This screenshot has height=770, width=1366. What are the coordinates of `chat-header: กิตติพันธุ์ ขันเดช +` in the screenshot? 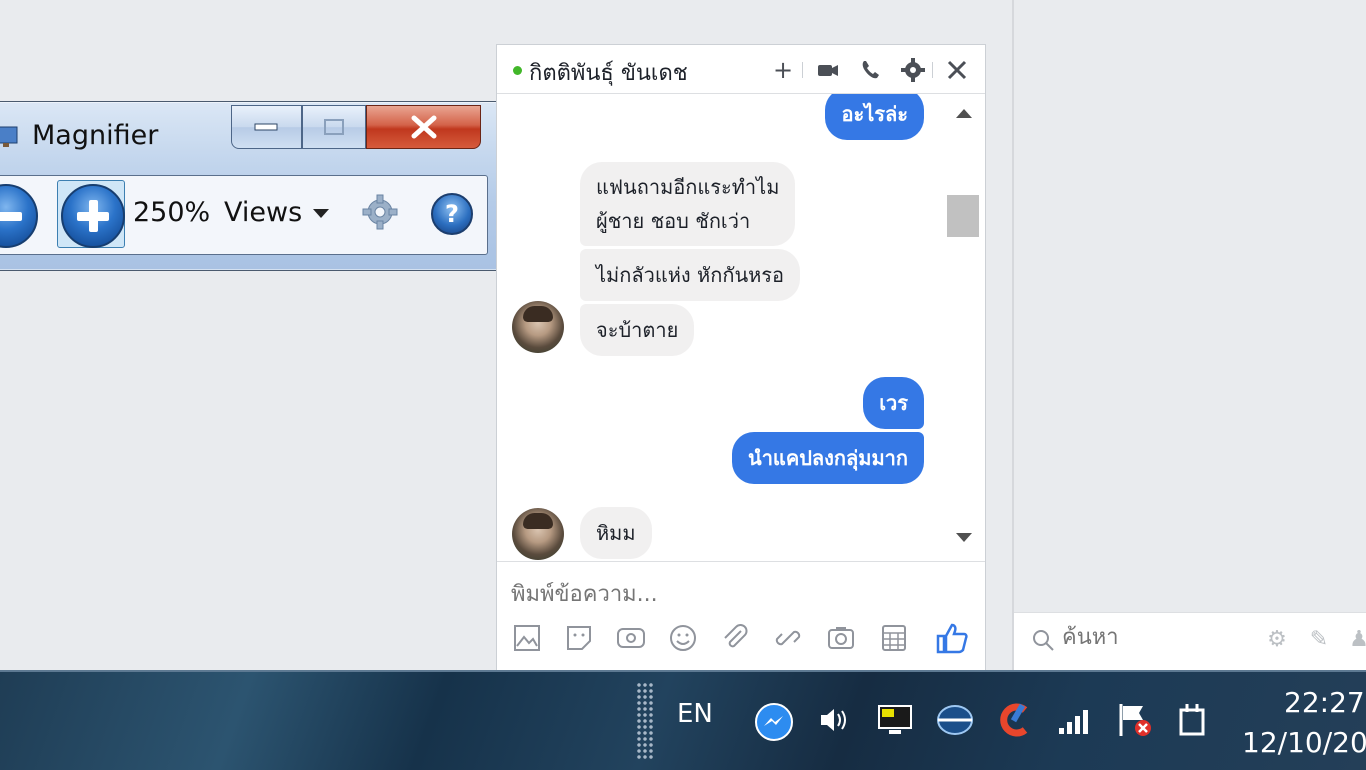 It's located at (741, 69).